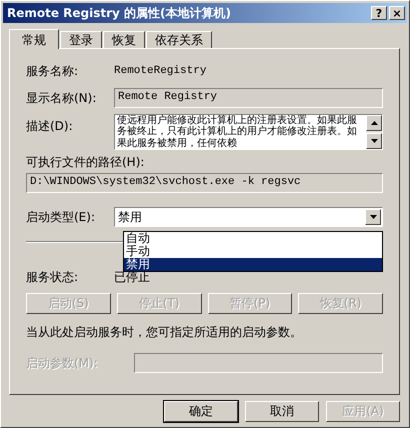 The image size is (410, 428). I want to click on hint-text: 当从此处启动服务时，您可指定所适用的启动参数。, so click(164, 332).